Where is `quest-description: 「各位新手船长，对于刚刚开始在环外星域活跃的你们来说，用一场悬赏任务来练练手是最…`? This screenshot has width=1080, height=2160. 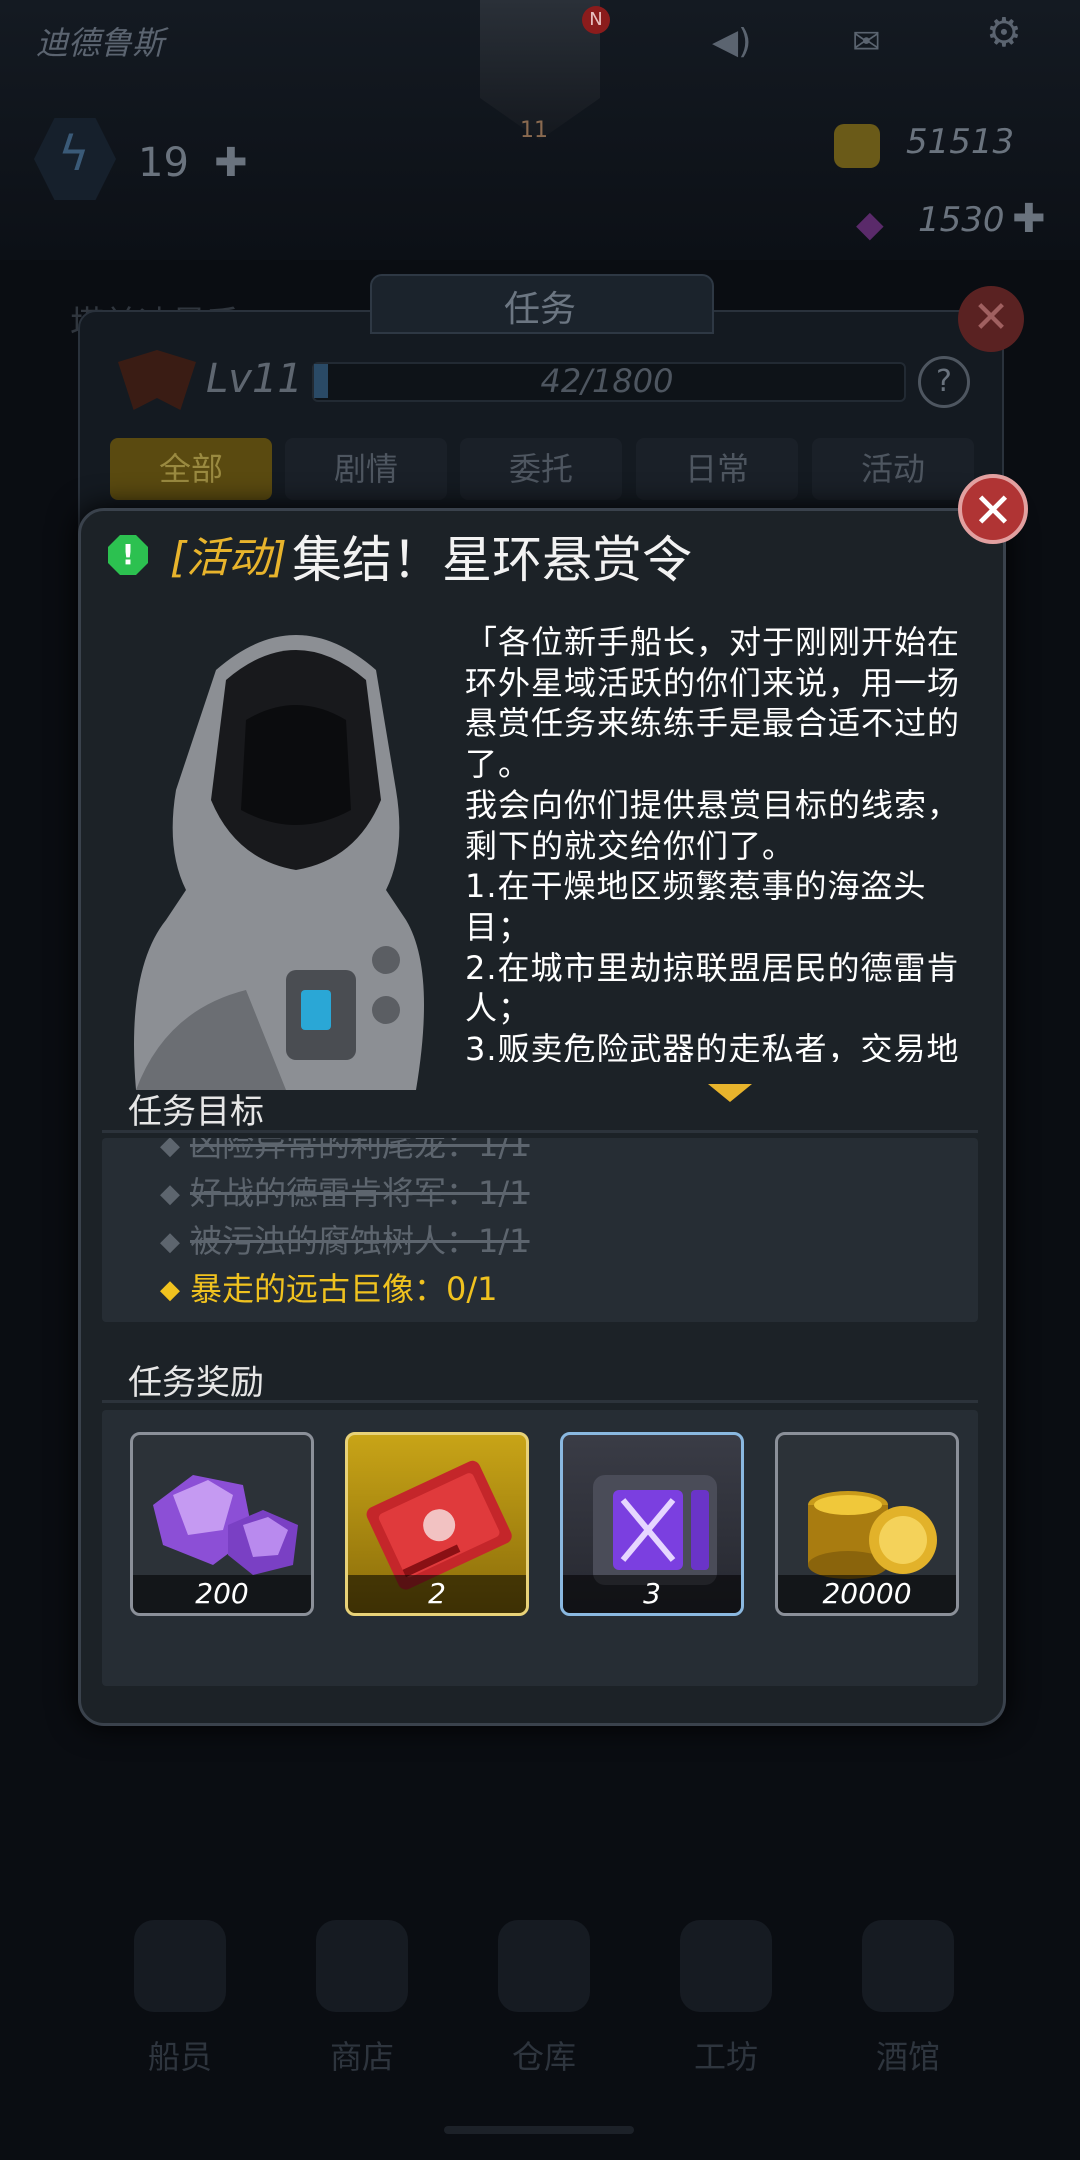 quest-description: 「各位新手船长，对于刚刚开始在环外星域活跃的你们来说，用一场悬赏任务来练练手是最… is located at coordinates (727, 842).